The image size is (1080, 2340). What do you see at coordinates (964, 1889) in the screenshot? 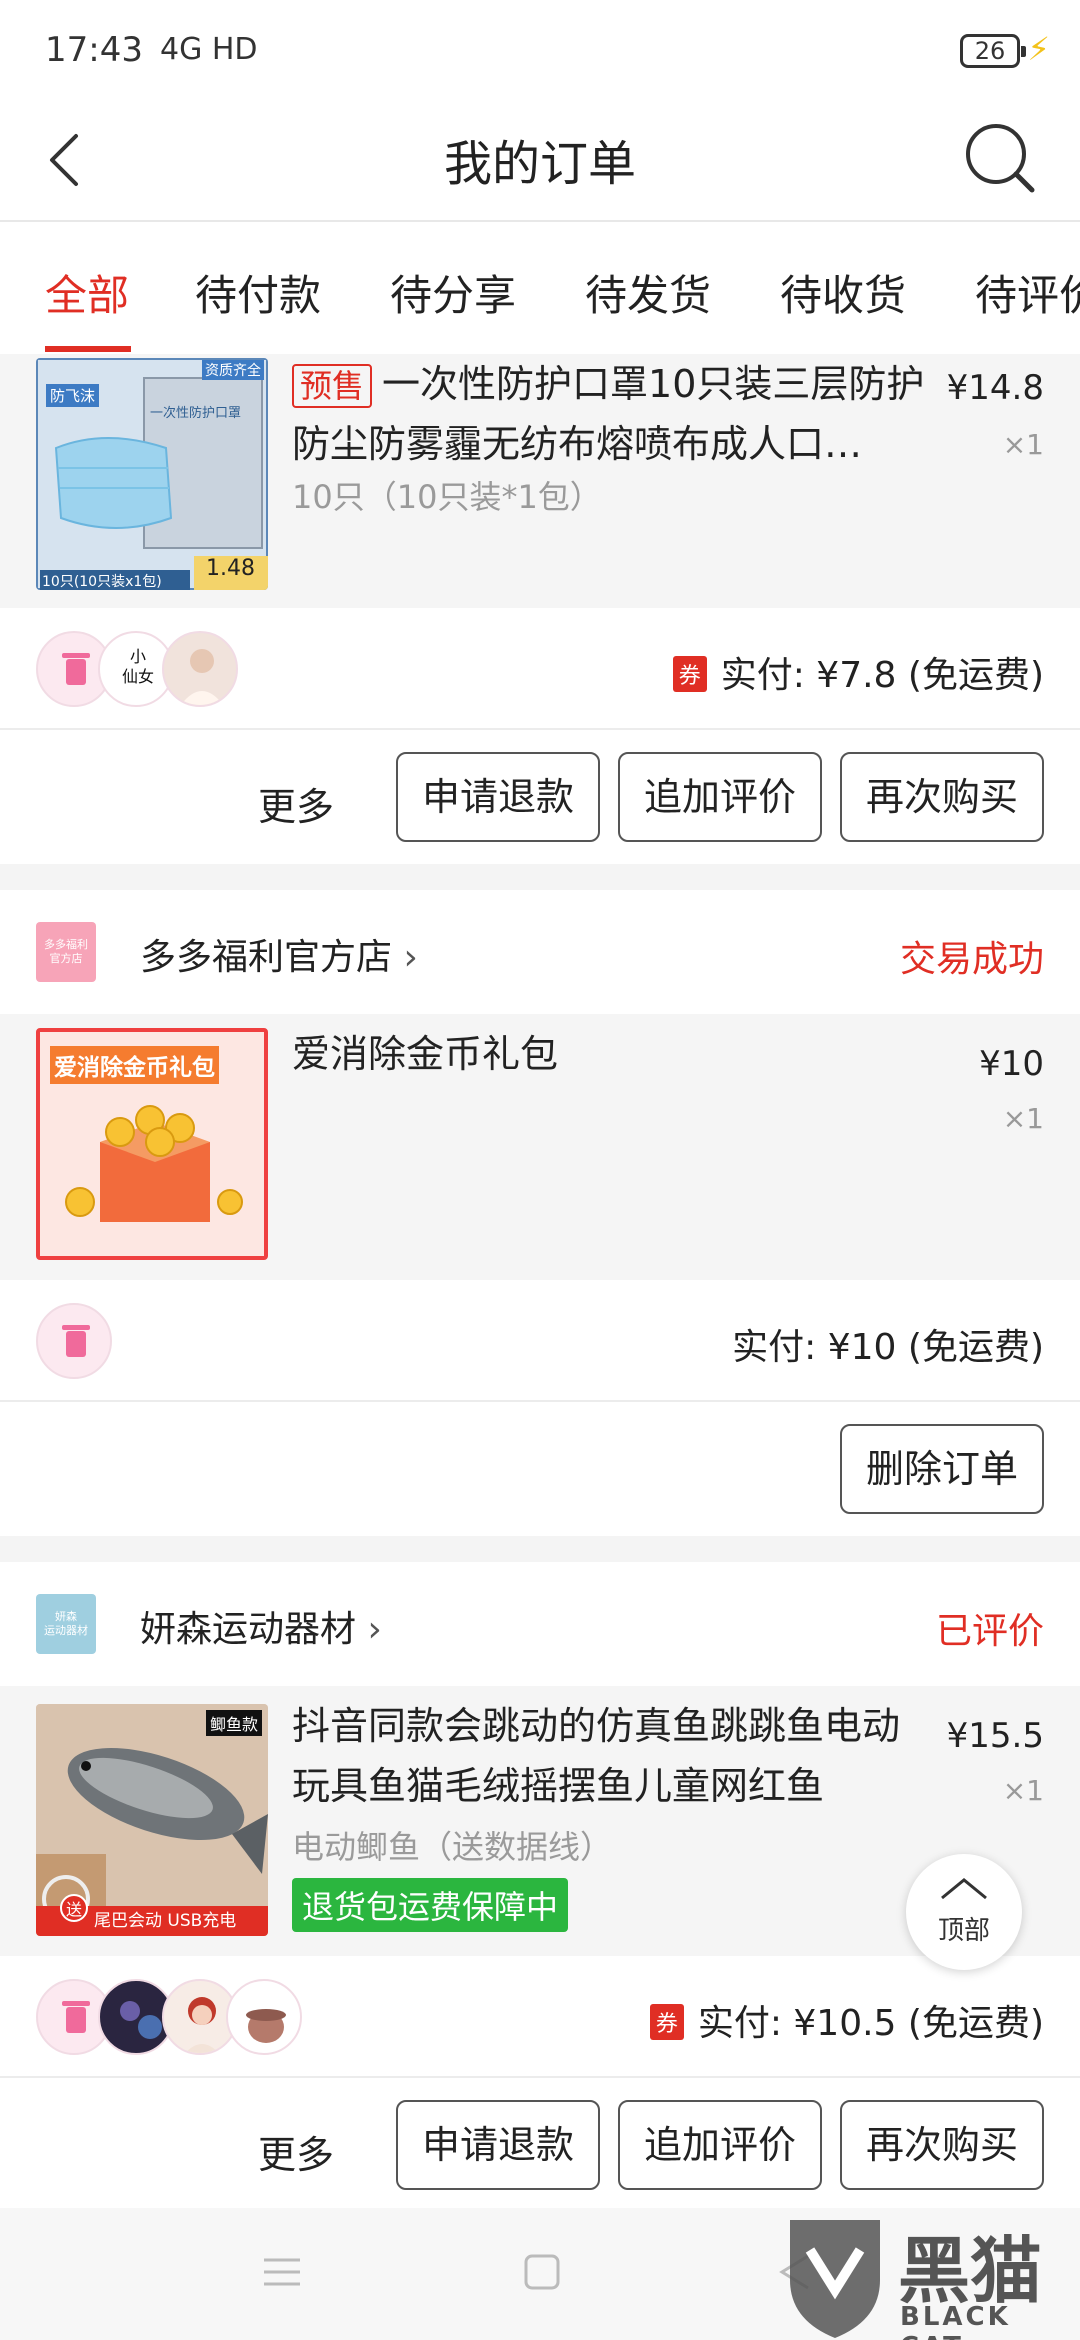
I see `chevron-up-icon` at bounding box center [964, 1889].